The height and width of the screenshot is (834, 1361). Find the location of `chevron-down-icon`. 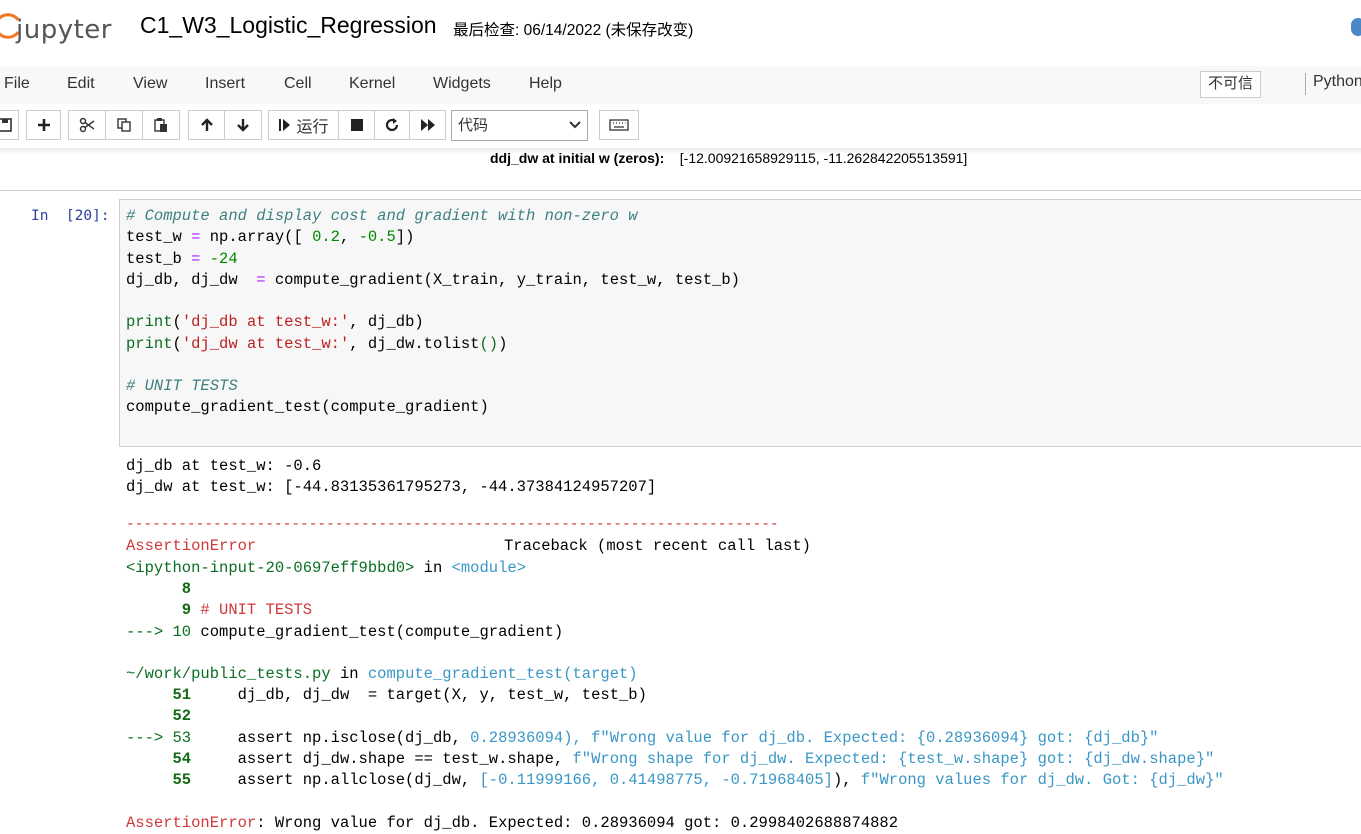

chevron-down-icon is located at coordinates (575, 125).